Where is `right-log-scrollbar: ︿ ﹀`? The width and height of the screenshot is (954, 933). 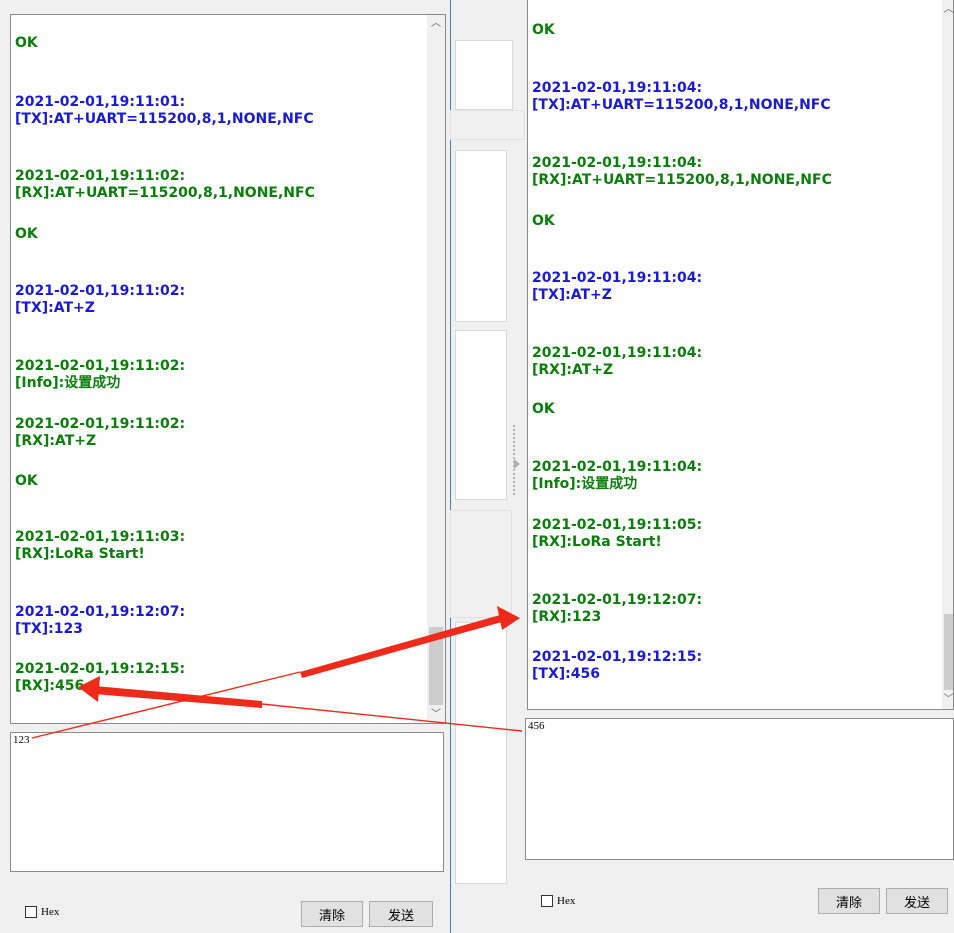
right-log-scrollbar: ︿ ﹀ is located at coordinates (948, 354).